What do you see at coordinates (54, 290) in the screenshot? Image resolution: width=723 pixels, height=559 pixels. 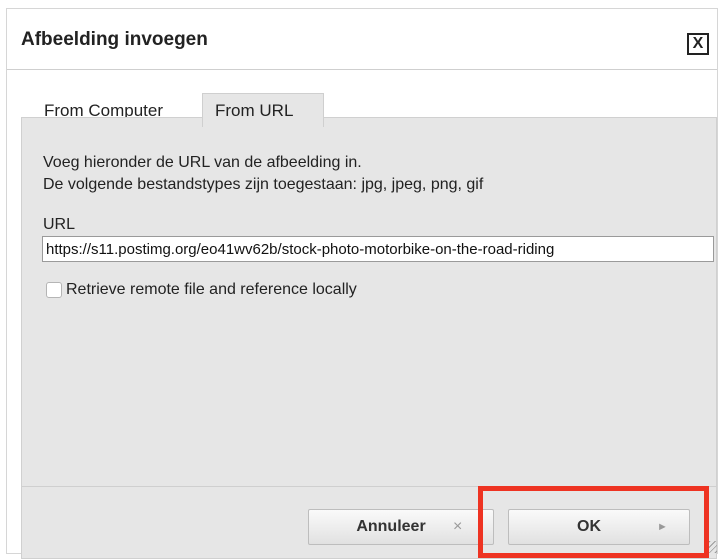 I see `retrieve-remote-checkbox` at bounding box center [54, 290].